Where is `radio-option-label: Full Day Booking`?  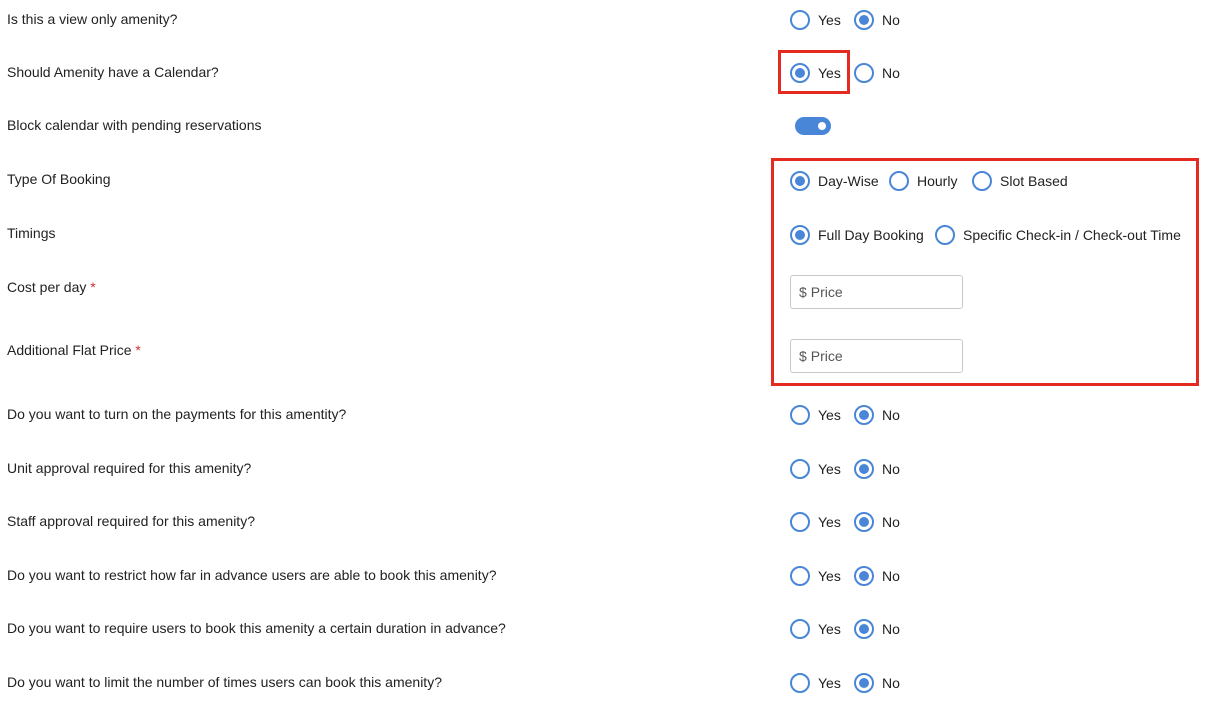
radio-option-label: Full Day Booking is located at coordinates (871, 235).